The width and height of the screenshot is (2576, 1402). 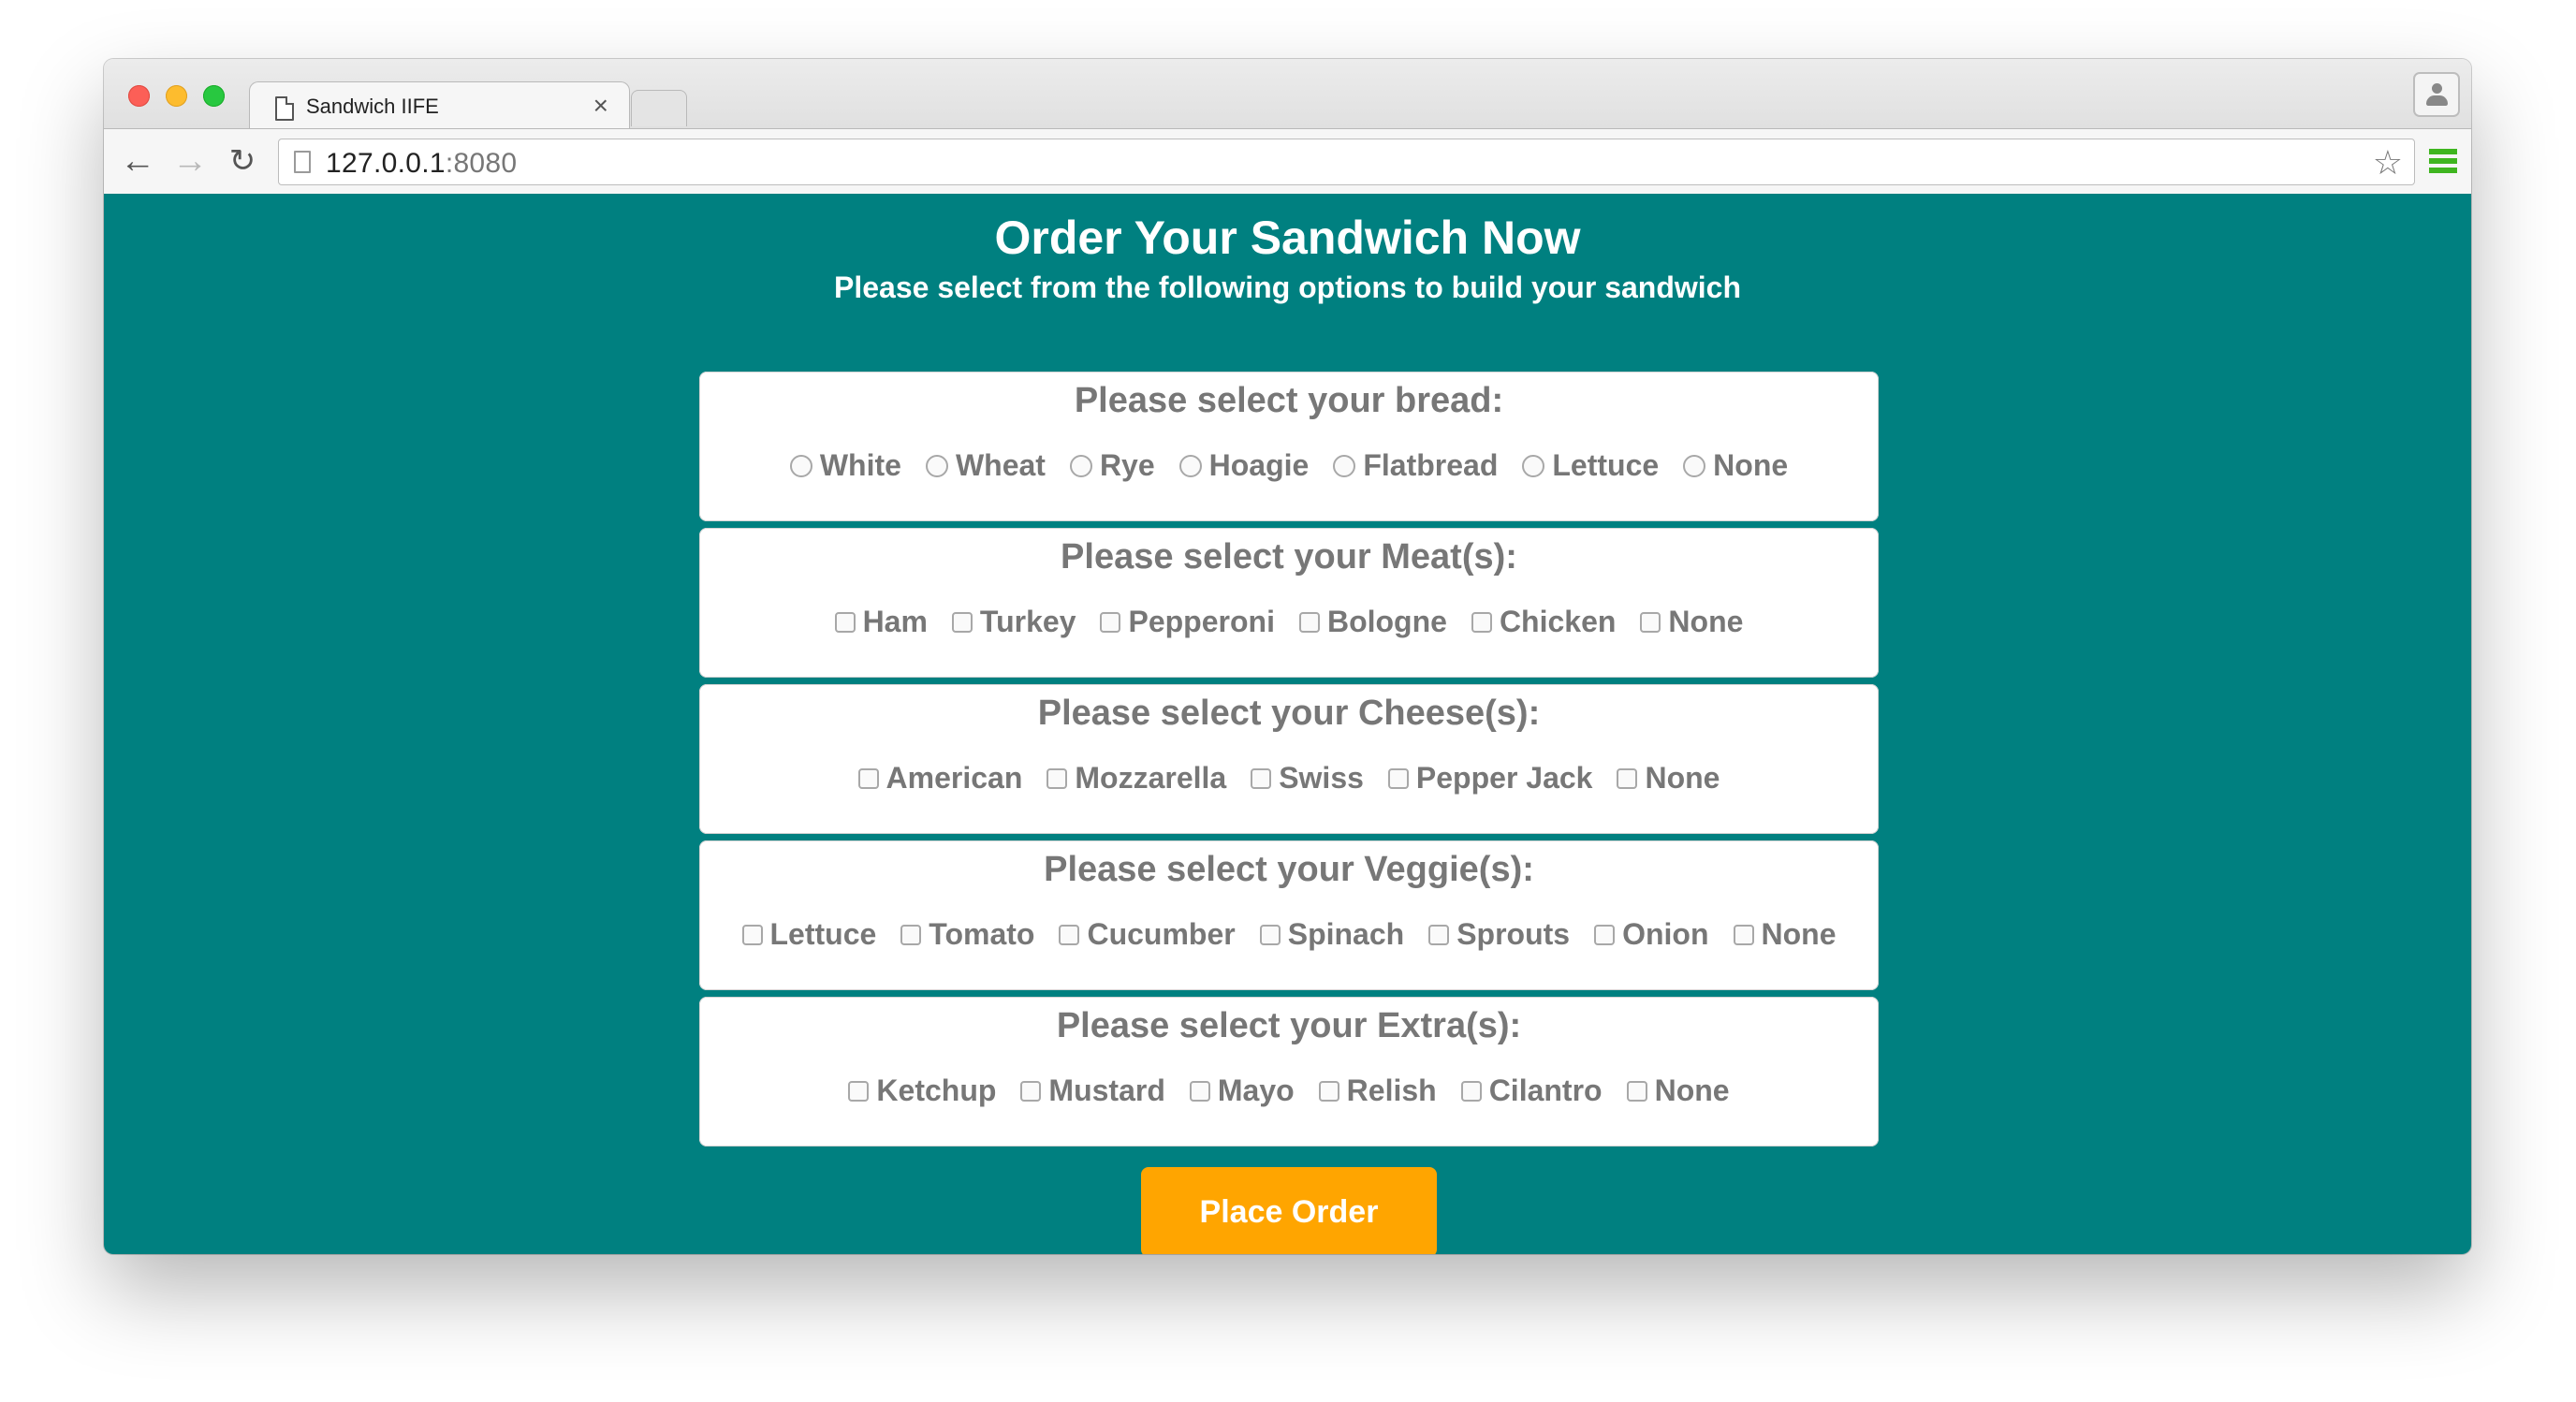 What do you see at coordinates (1545, 1090) in the screenshot?
I see `option-label: Cilantro` at bounding box center [1545, 1090].